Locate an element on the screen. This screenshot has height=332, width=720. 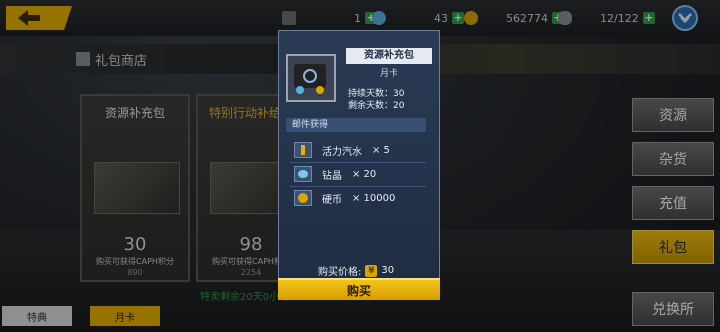
item-name: 活力汽水 is located at coordinates (342, 152).